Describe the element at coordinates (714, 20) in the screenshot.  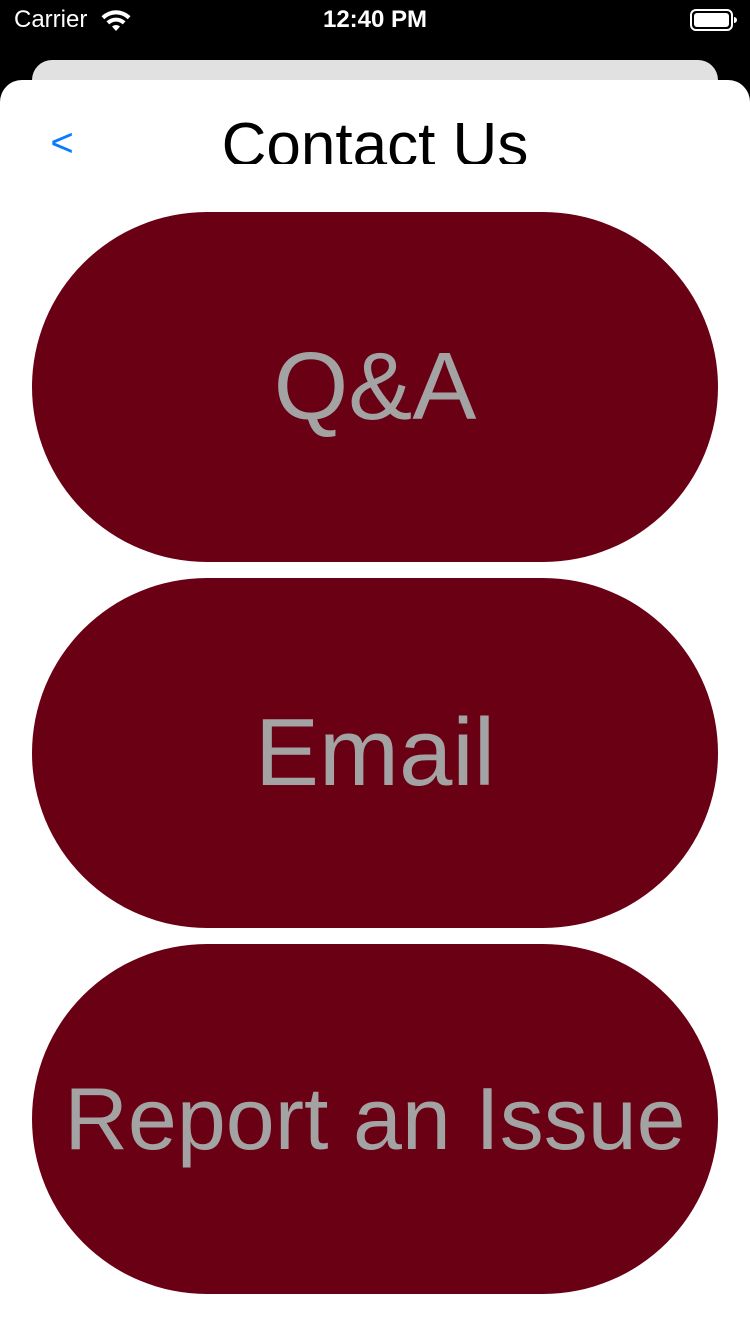
I see `battery-full-icon` at that location.